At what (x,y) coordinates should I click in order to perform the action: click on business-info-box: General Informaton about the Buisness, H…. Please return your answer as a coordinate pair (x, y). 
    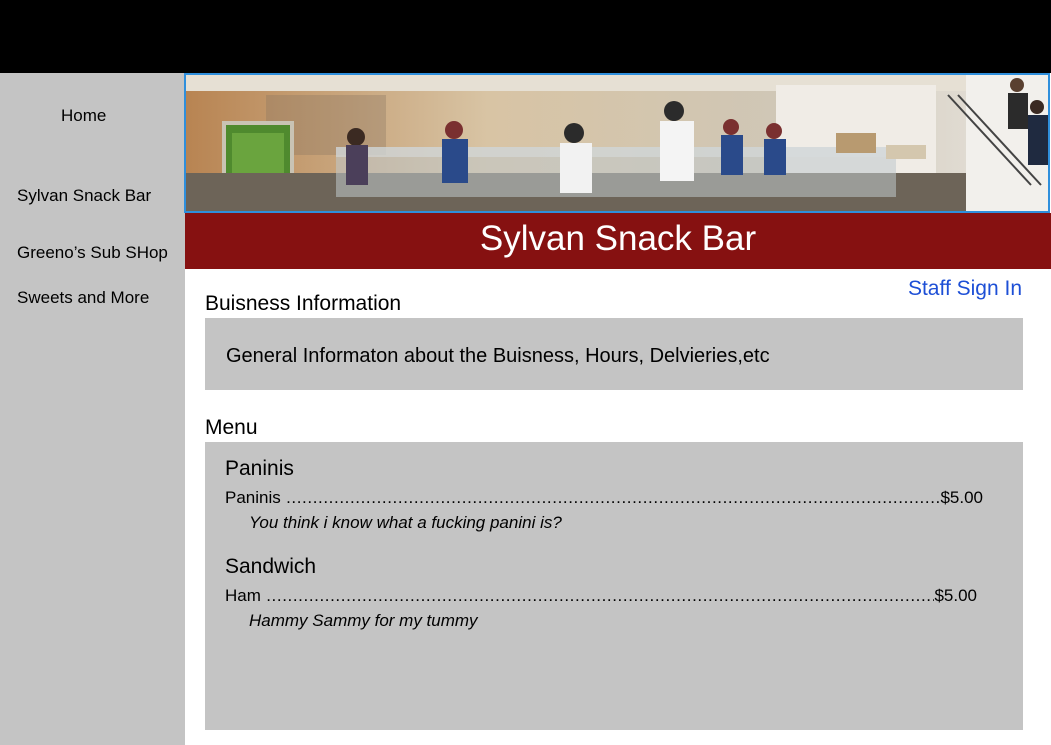
    Looking at the image, I should click on (614, 354).